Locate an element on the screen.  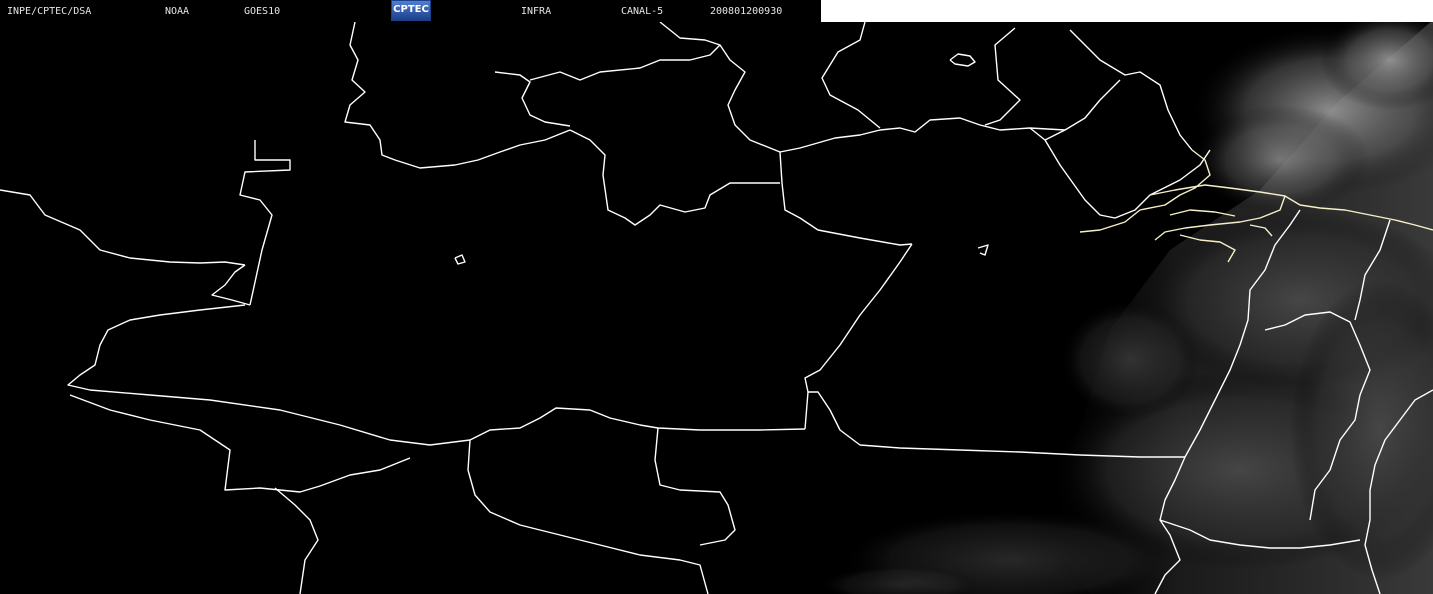
channel-label: CANAL-5 is located at coordinates (642, 11).